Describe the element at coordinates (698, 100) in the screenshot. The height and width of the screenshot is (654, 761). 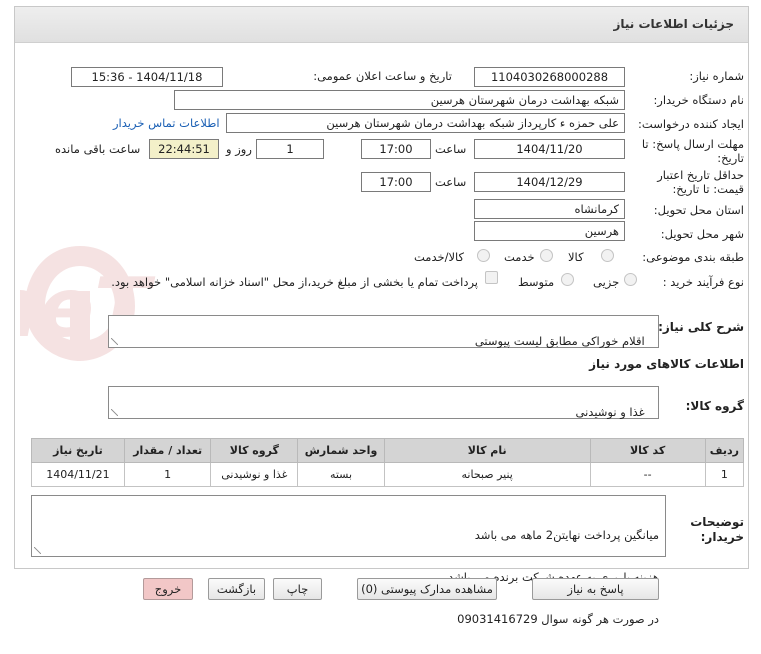
I see `buyer-org-label: نام دستگاه خریدار:` at that location.